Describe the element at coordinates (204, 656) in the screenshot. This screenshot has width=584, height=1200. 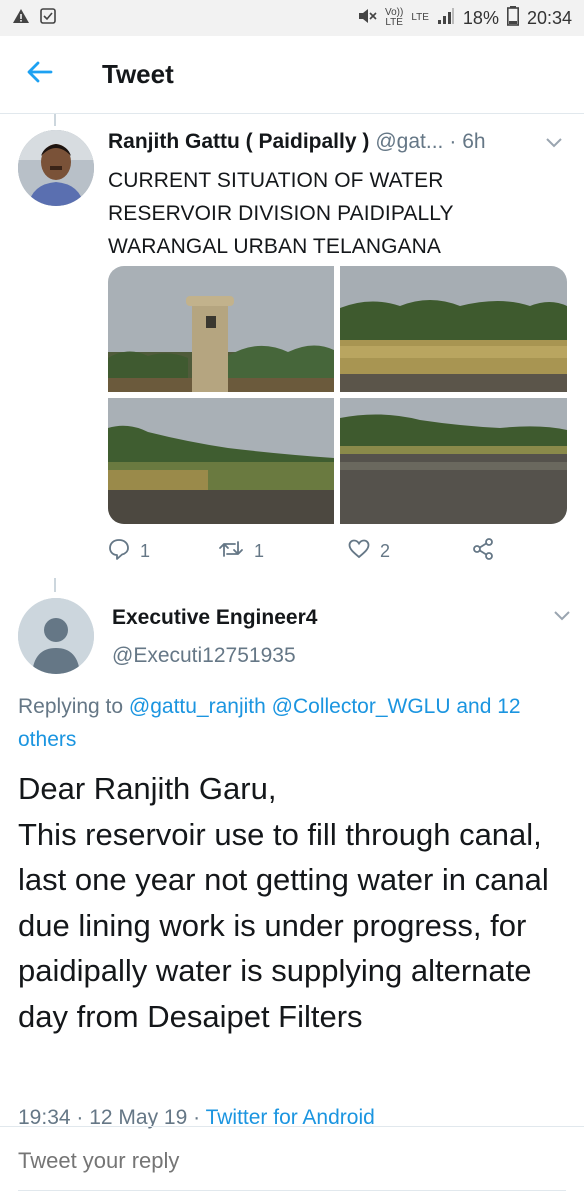
I see `author-handle: @Executi12751935` at that location.